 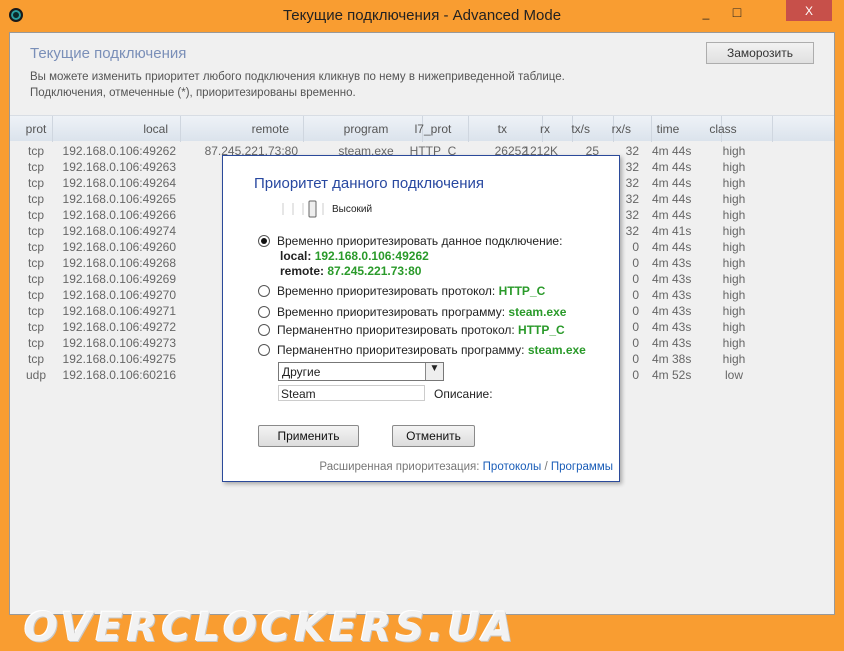 What do you see at coordinates (737, 14) in the screenshot?
I see `maximize-button: □` at bounding box center [737, 14].